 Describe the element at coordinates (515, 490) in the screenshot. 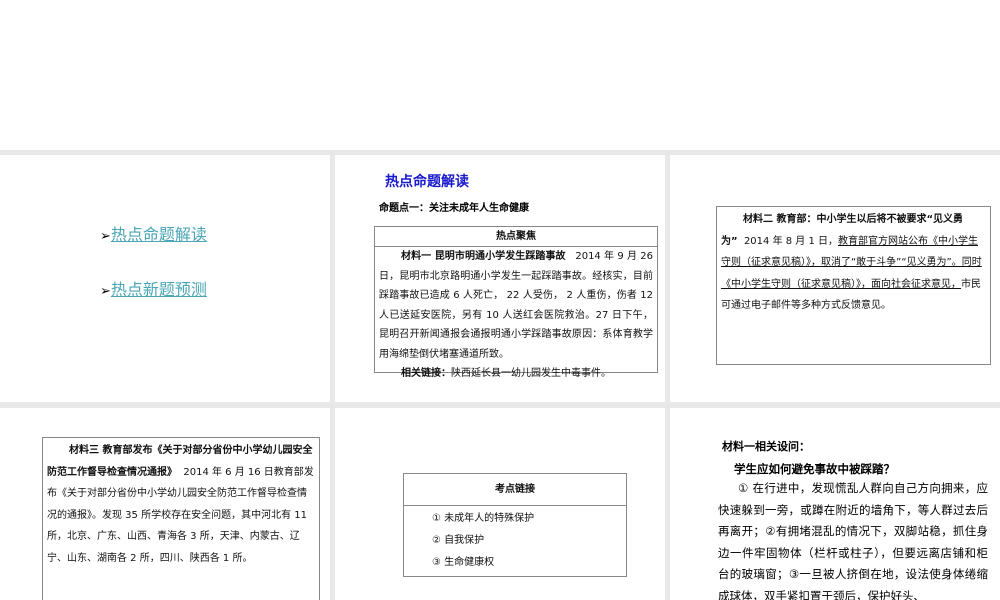

I see `box-header: 考点链接` at that location.